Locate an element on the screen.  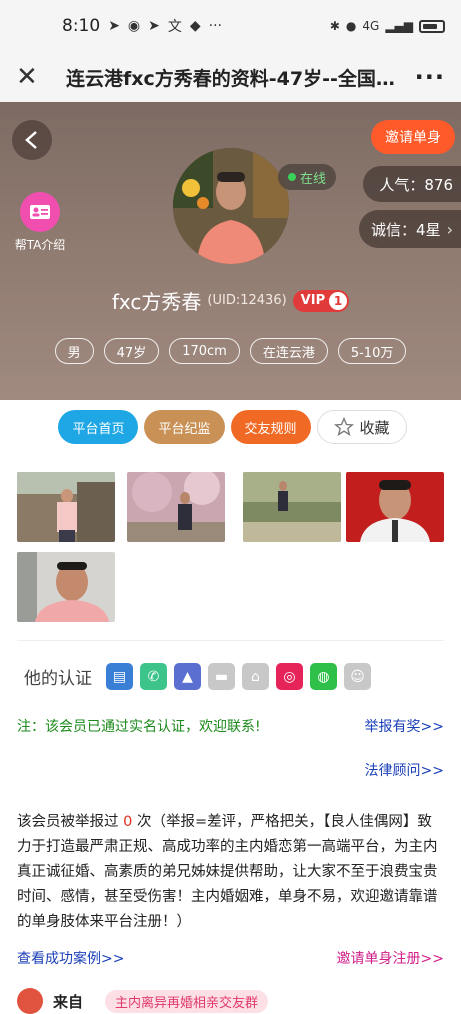
contact-card-icon is located at coordinates (40, 212).